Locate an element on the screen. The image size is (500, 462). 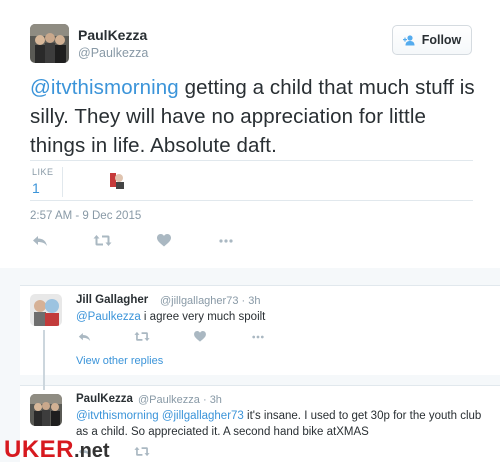
reply-author-name: PaulKezza is located at coordinates (104, 399).